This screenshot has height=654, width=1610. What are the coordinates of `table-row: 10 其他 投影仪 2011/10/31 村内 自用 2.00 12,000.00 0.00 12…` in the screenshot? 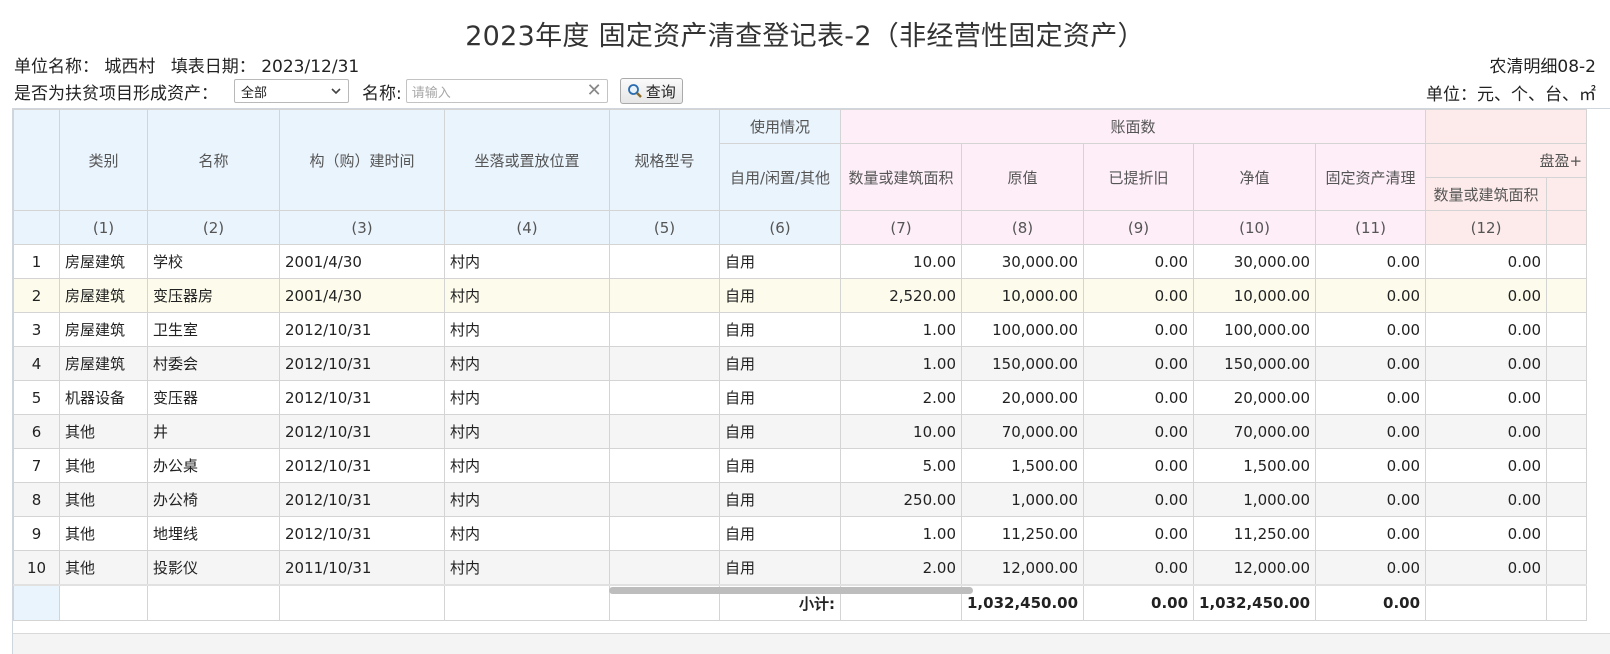 It's located at (800, 568).